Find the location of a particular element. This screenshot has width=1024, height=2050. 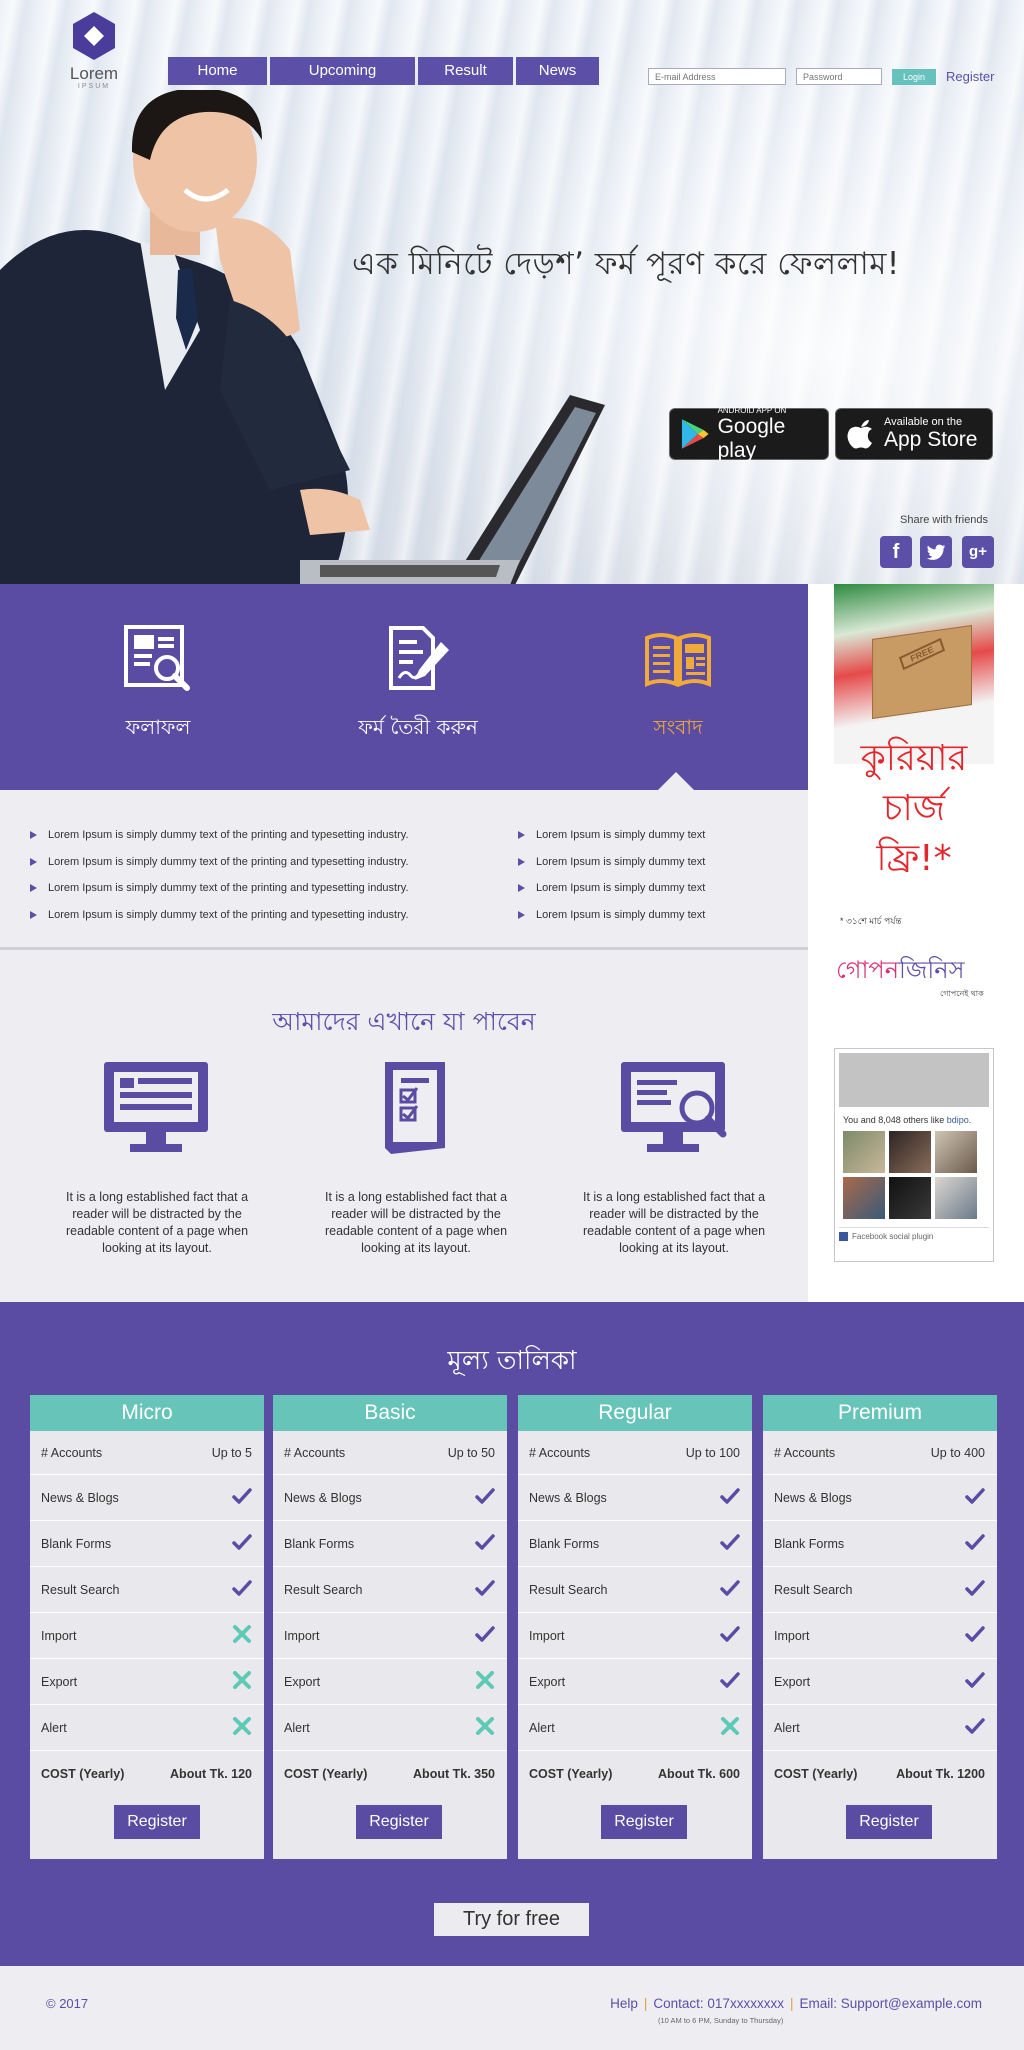

row-value: Up to 5 is located at coordinates (231, 1452).